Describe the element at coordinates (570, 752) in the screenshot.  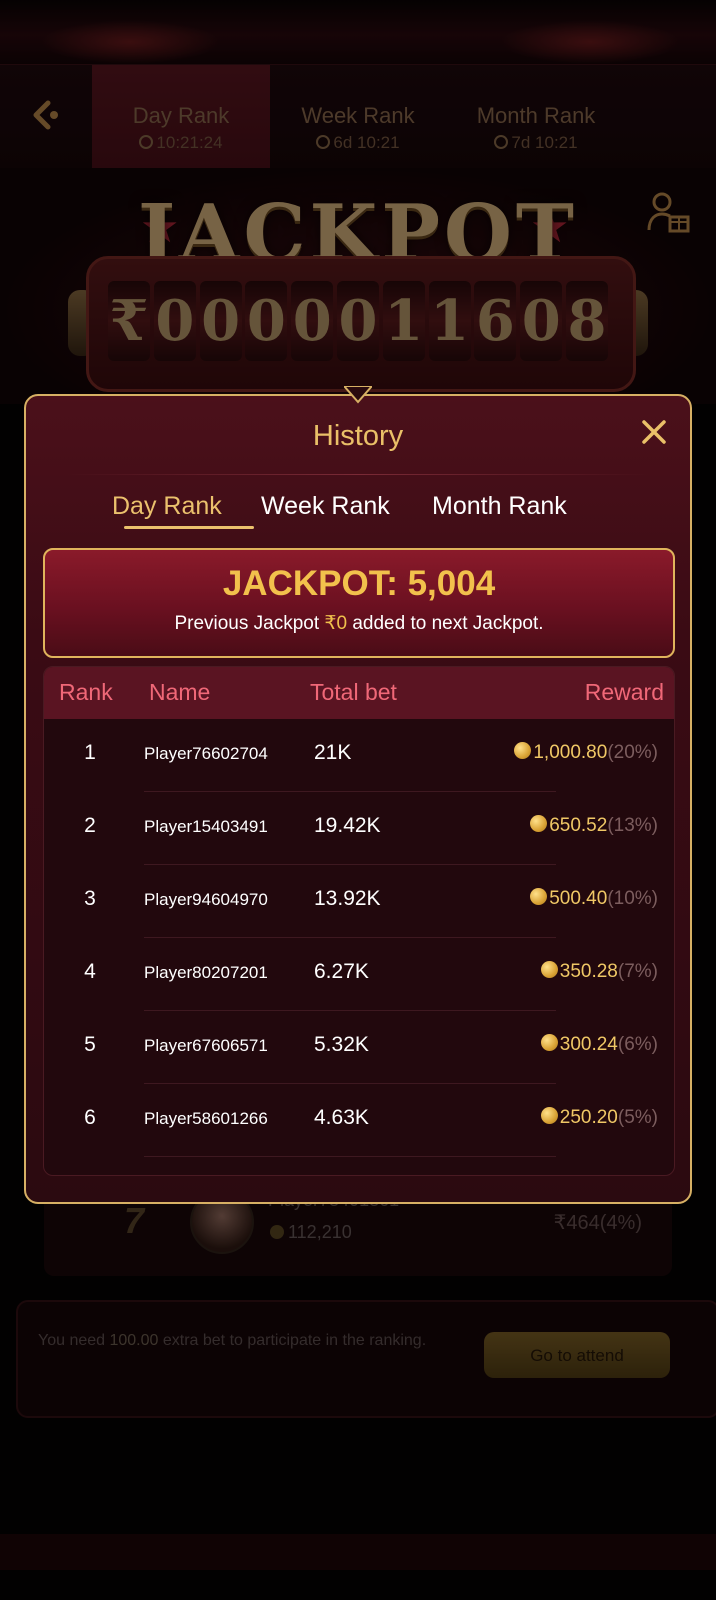
I see `row-reward-value: 1,000.80` at that location.